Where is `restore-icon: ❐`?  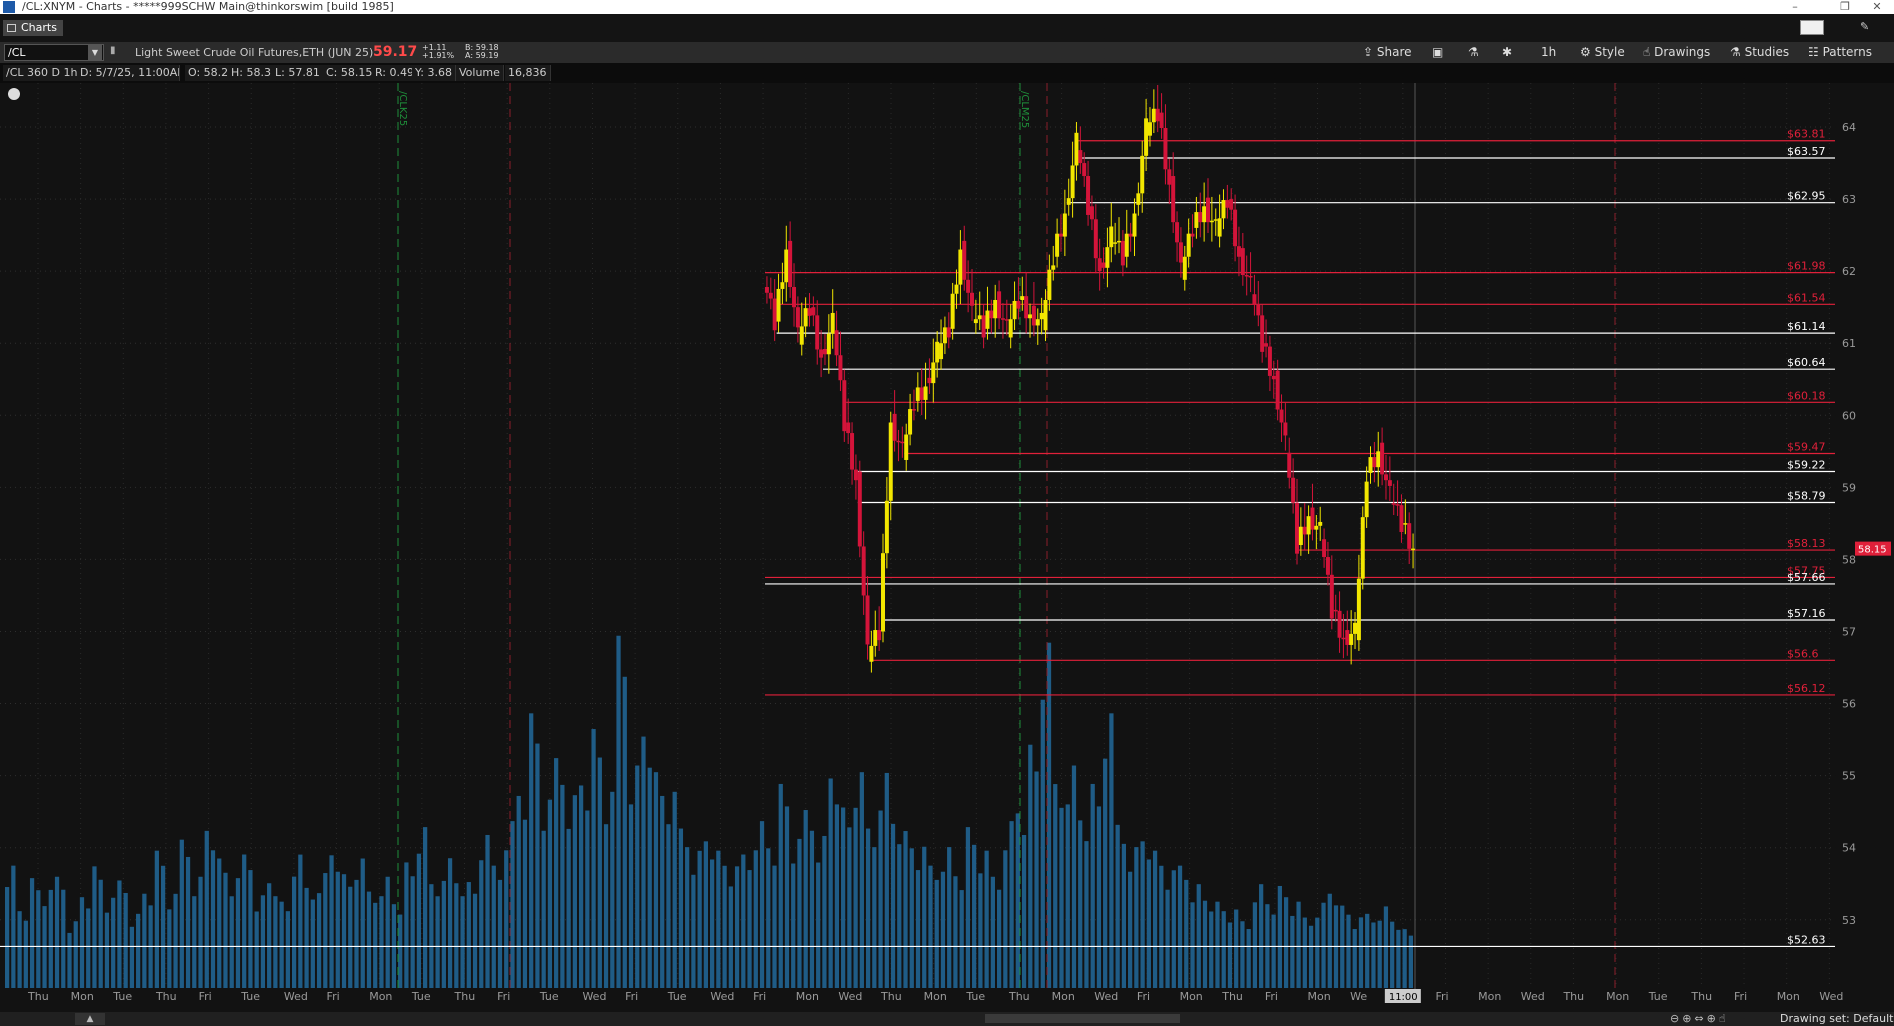
restore-icon: ❐ is located at coordinates (1845, 7).